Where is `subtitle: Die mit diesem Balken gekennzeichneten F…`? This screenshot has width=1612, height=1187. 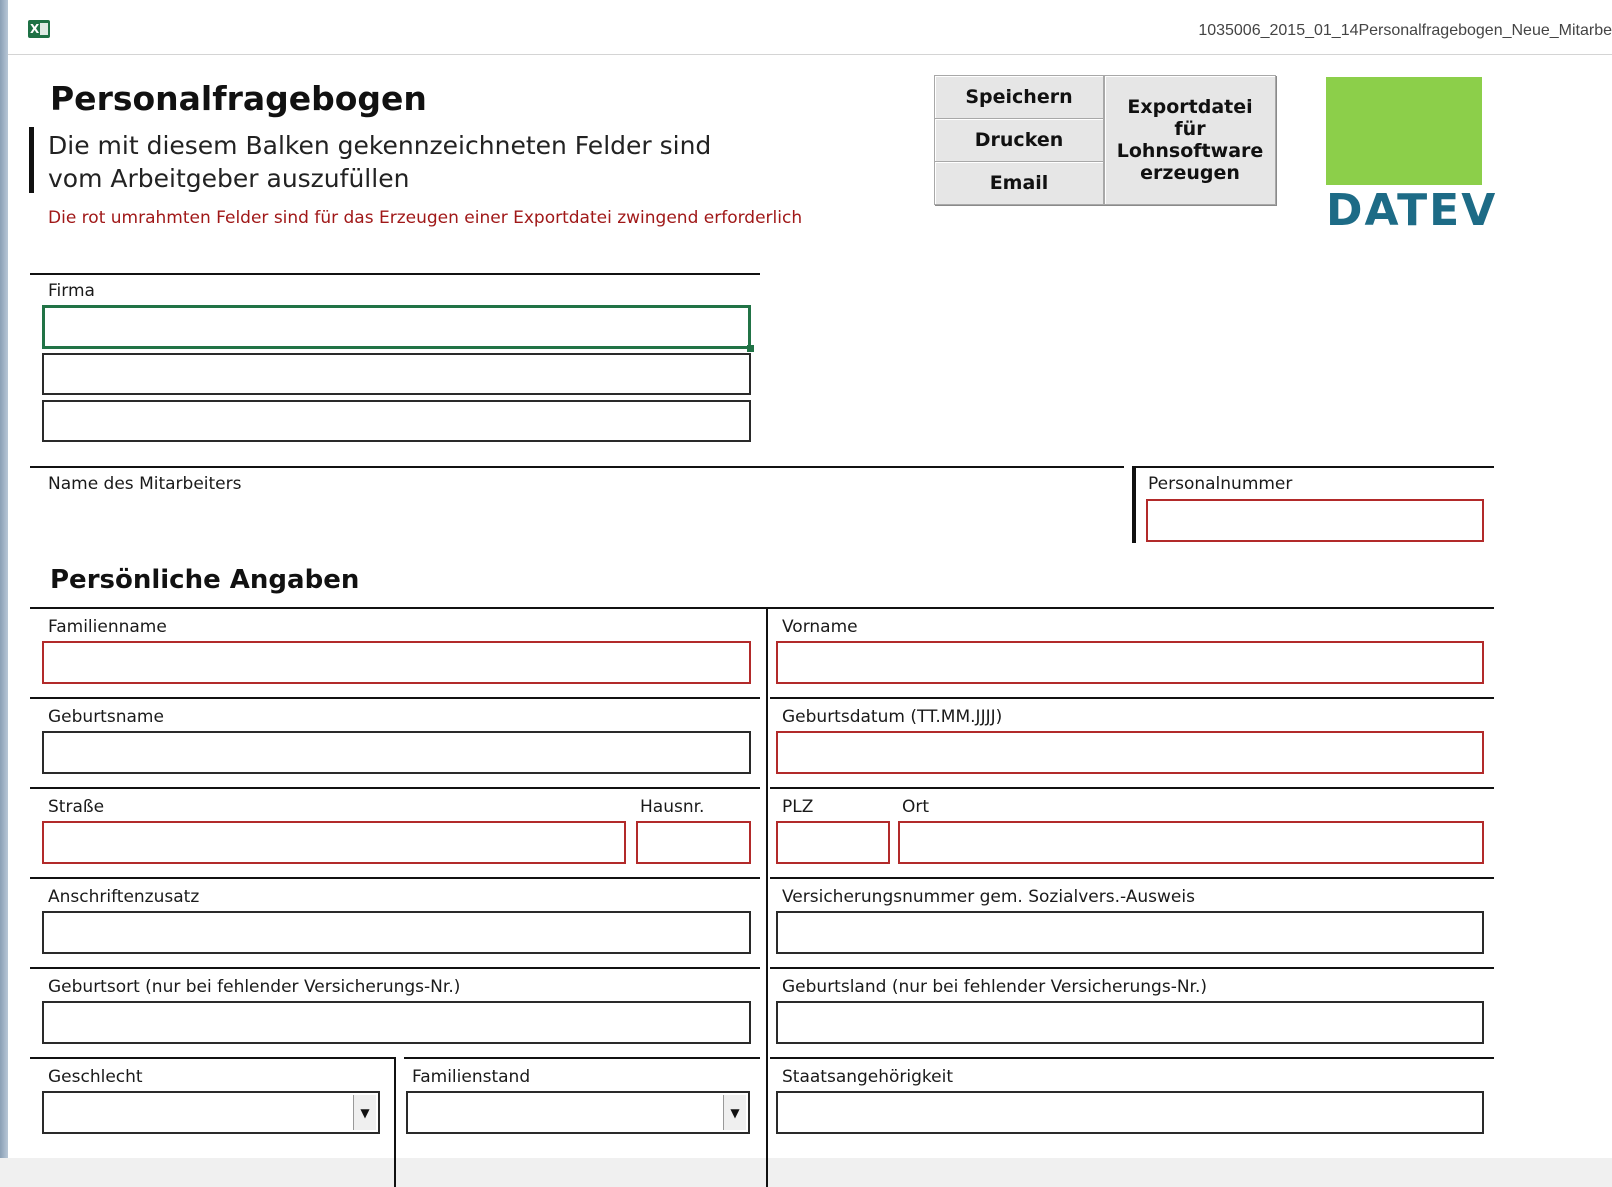 subtitle: Die mit diesem Balken gekennzeichneten F… is located at coordinates (428, 162).